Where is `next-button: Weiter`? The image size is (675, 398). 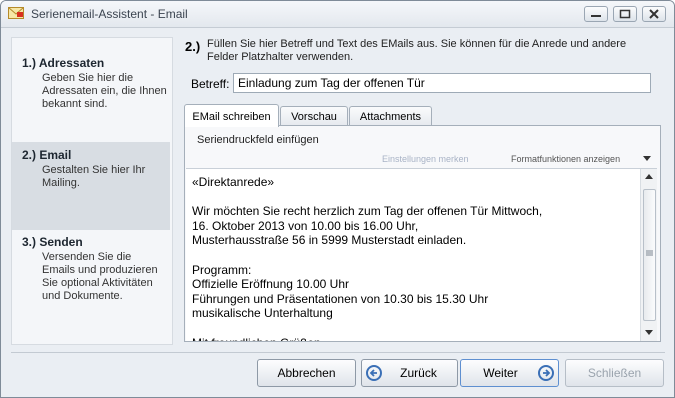 next-button: Weiter is located at coordinates (509, 373).